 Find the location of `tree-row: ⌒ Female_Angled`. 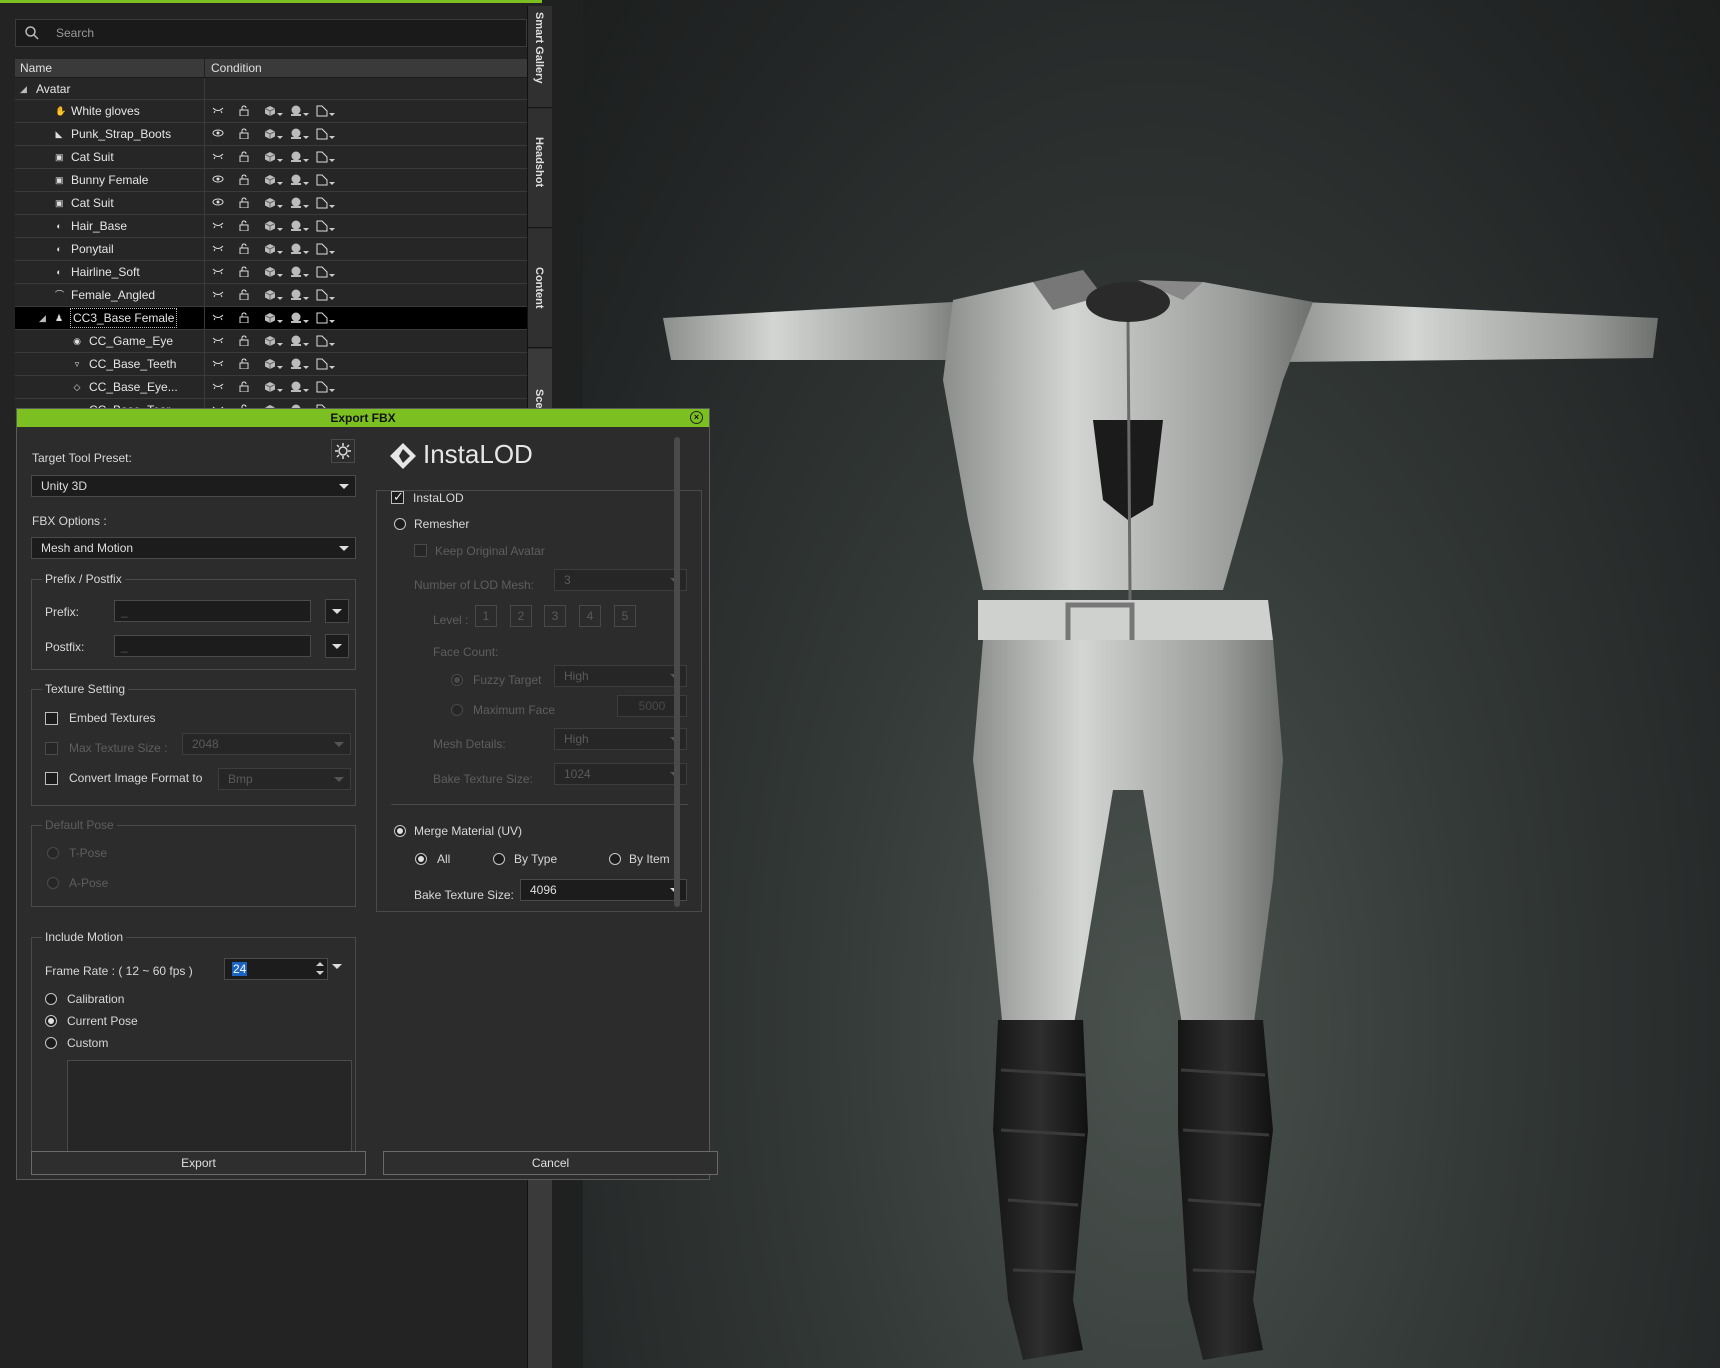

tree-row: ⌒ Female_Angled is located at coordinates (271, 295).